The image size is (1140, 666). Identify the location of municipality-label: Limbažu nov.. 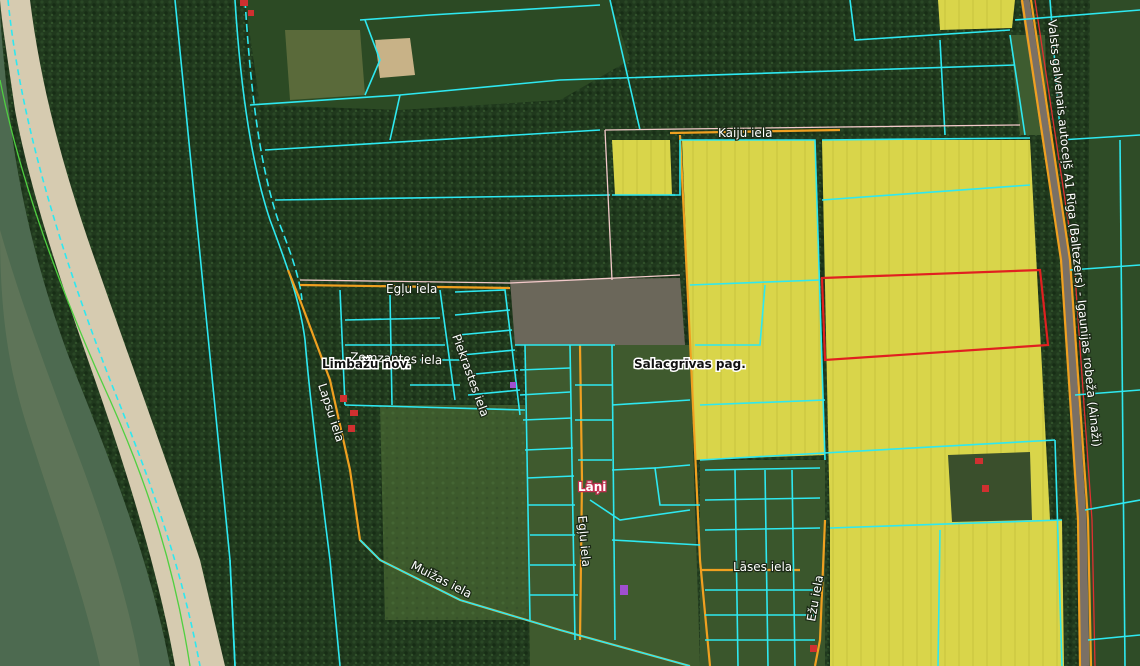
(366, 364).